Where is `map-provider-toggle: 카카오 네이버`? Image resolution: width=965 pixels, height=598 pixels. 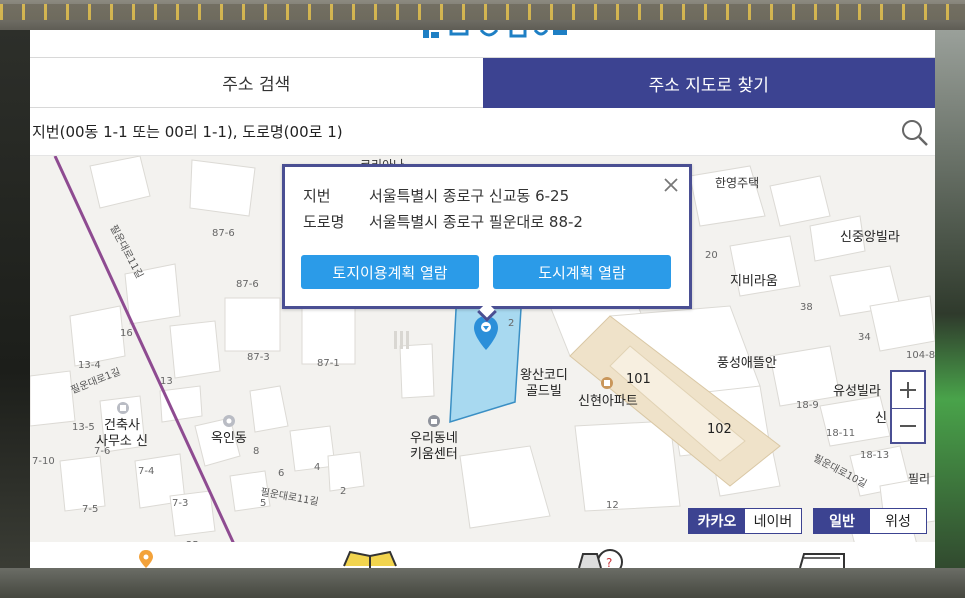
map-provider-toggle: 카카오 네이버 is located at coordinates (745, 521).